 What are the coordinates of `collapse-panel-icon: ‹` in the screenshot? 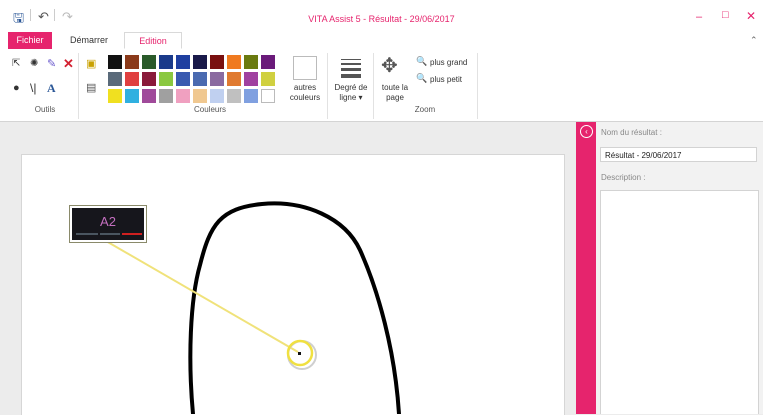 It's located at (586, 131).